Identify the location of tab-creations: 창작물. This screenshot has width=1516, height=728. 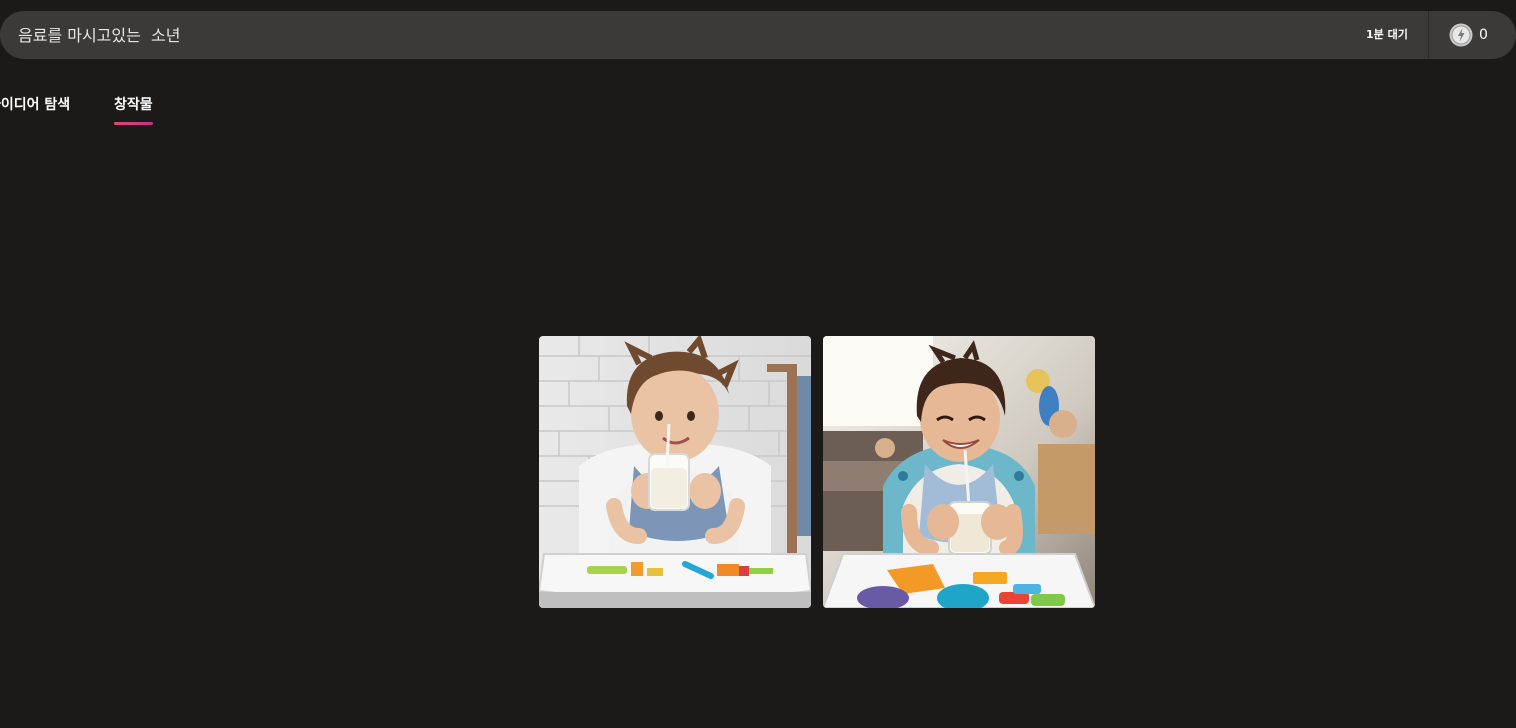
(133, 108).